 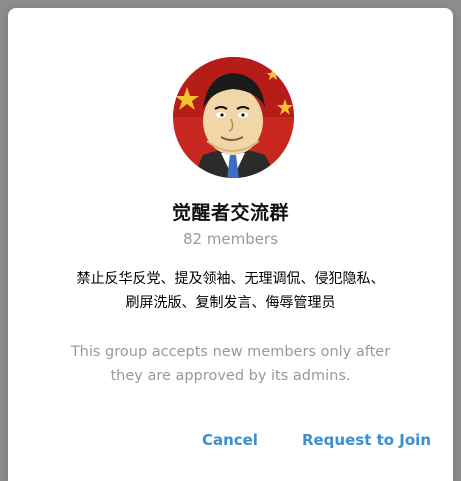 What do you see at coordinates (230, 279) in the screenshot?
I see `description-line: 禁止反华反党、提及领袖、无理调侃、侵犯隐私、` at bounding box center [230, 279].